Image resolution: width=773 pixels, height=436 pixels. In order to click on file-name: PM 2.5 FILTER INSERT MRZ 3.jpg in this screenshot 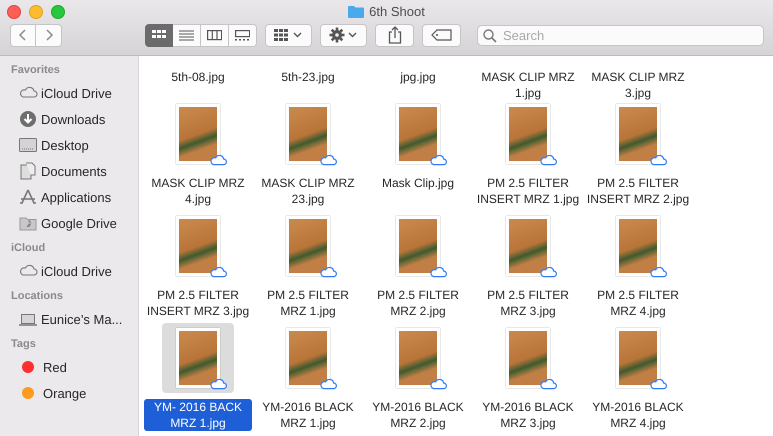, I will do `click(198, 303)`.